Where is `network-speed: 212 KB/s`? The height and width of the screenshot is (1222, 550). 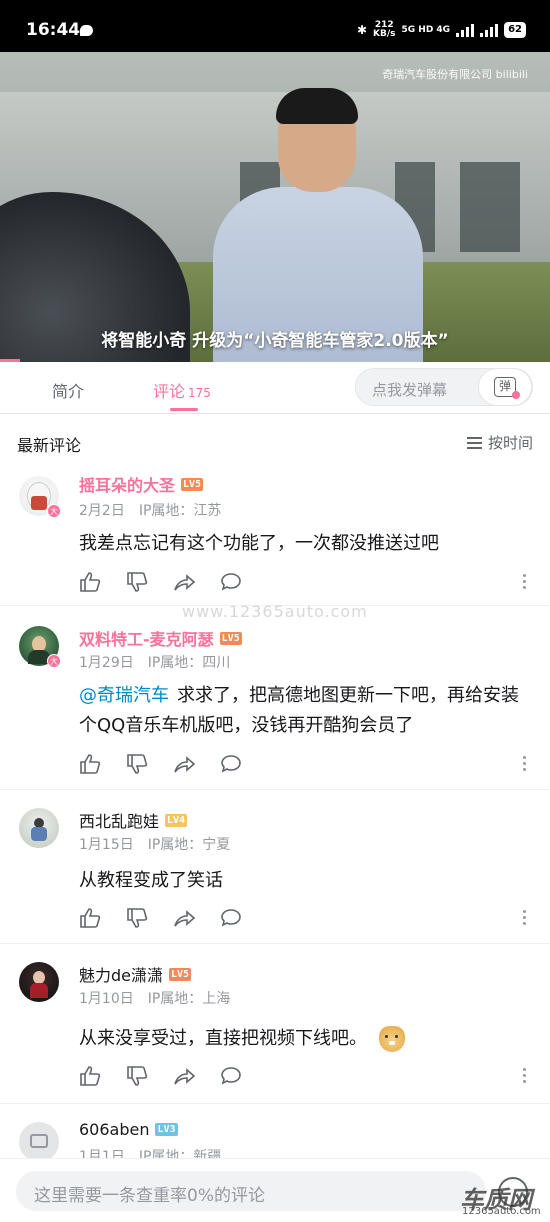 network-speed: 212 KB/s is located at coordinates (384, 29).